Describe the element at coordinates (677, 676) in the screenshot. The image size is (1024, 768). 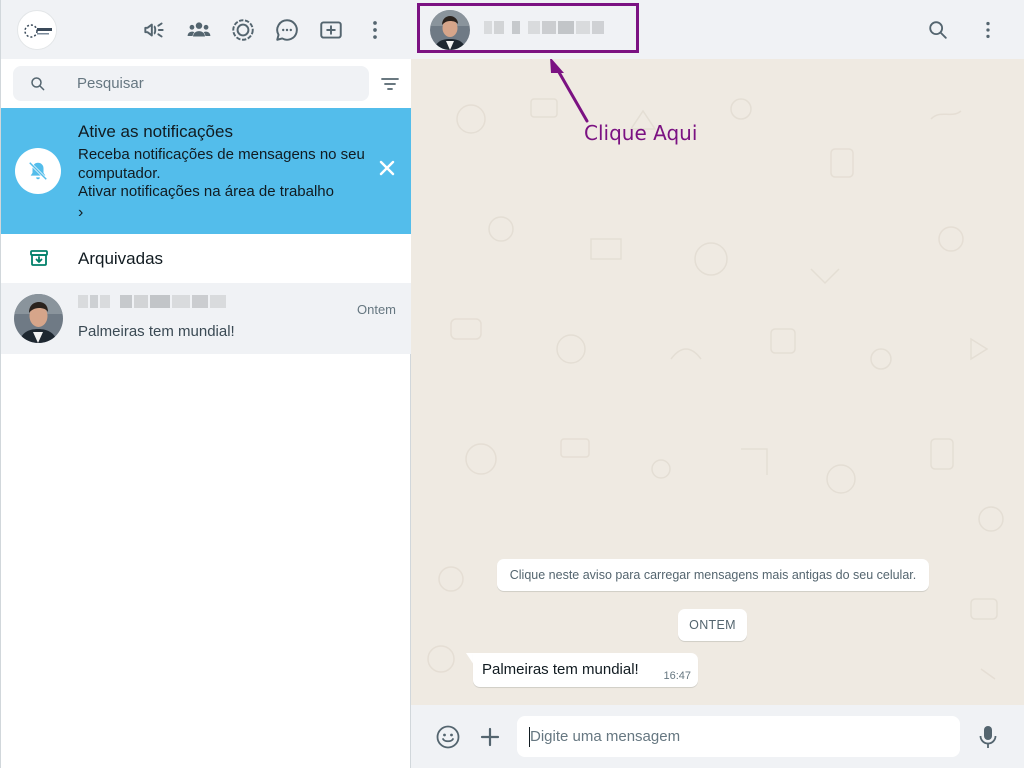
I see `message-time: 16:47` at that location.